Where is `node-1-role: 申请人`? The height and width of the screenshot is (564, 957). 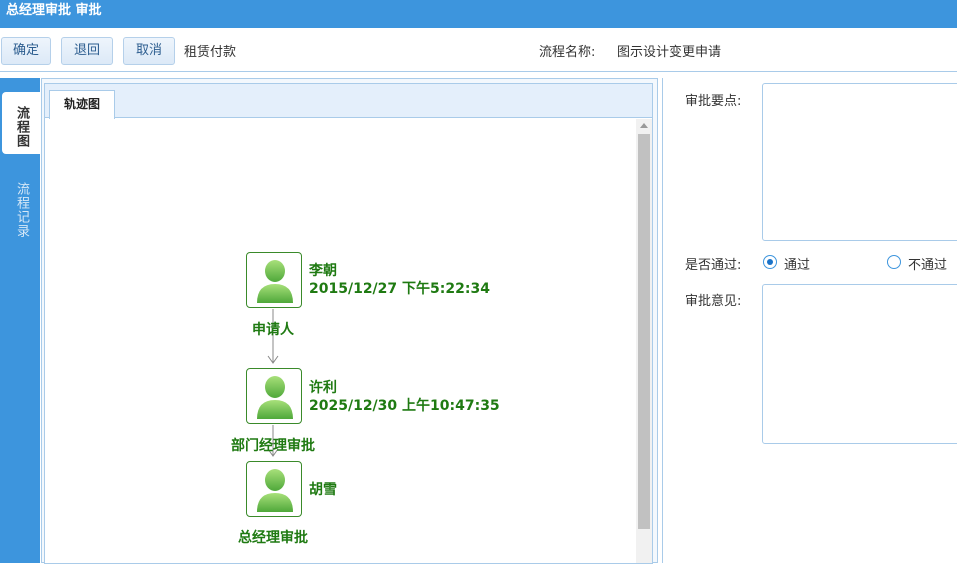 node-1-role: 申请人 is located at coordinates (273, 330).